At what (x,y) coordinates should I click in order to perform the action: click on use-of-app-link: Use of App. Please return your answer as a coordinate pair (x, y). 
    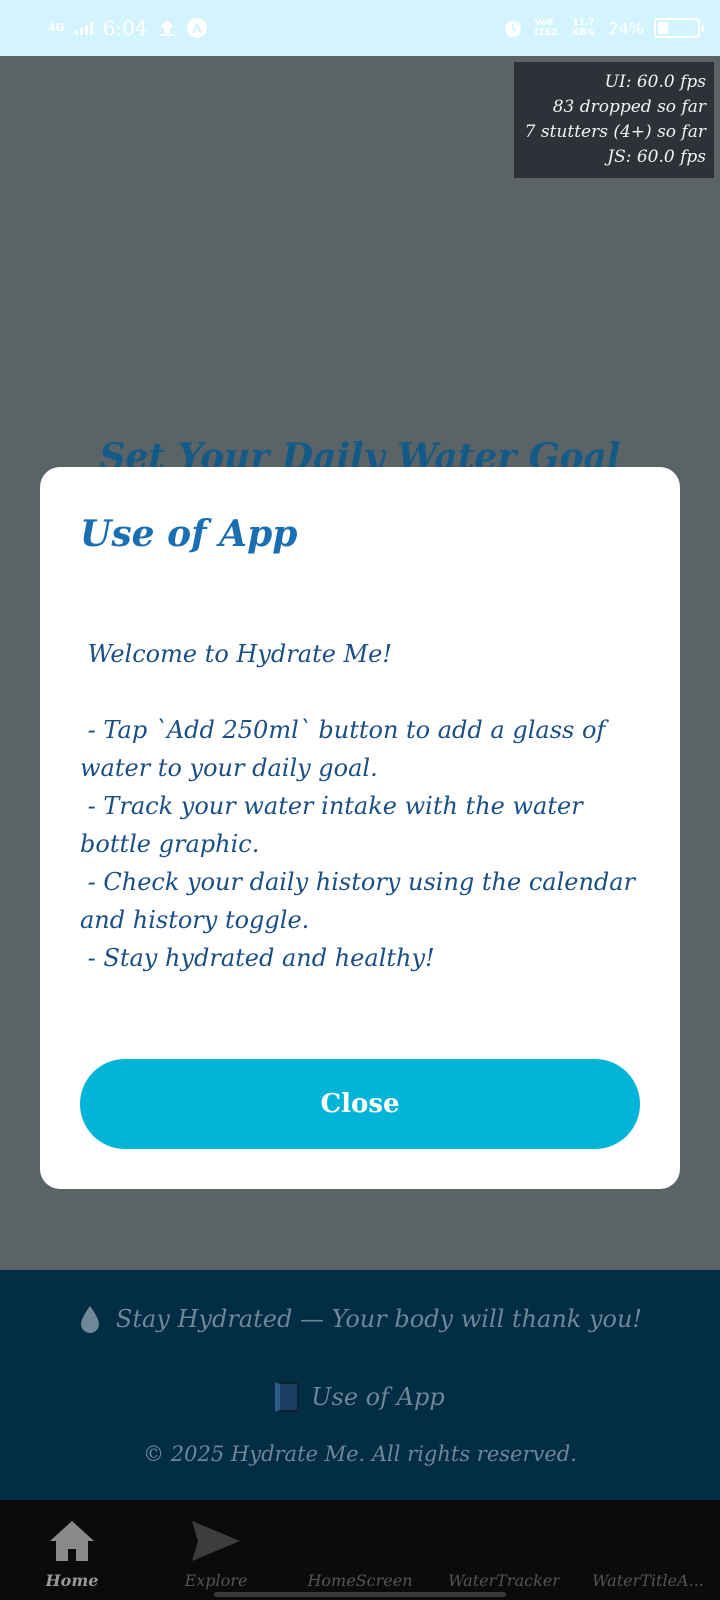
    Looking at the image, I should click on (360, 1397).